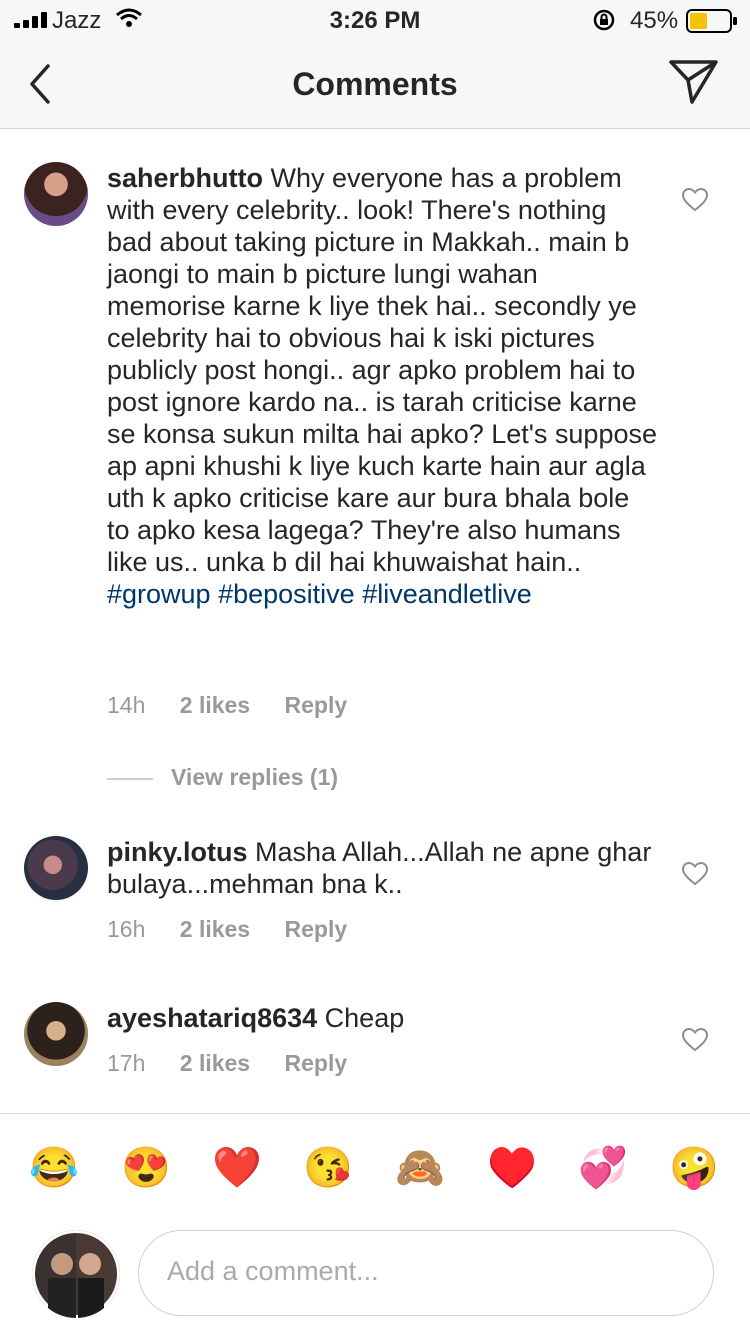 Image resolution: width=750 pixels, height=1334 pixels. I want to click on comment-time: 16h, so click(126, 929).